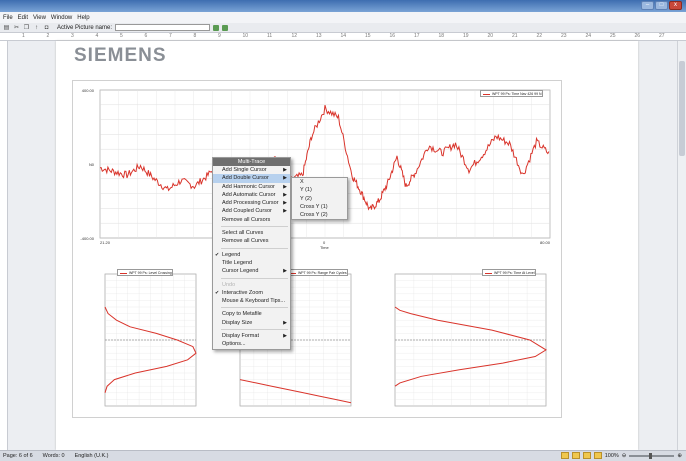  I want to click on status-words: Words: 0, so click(53, 456).